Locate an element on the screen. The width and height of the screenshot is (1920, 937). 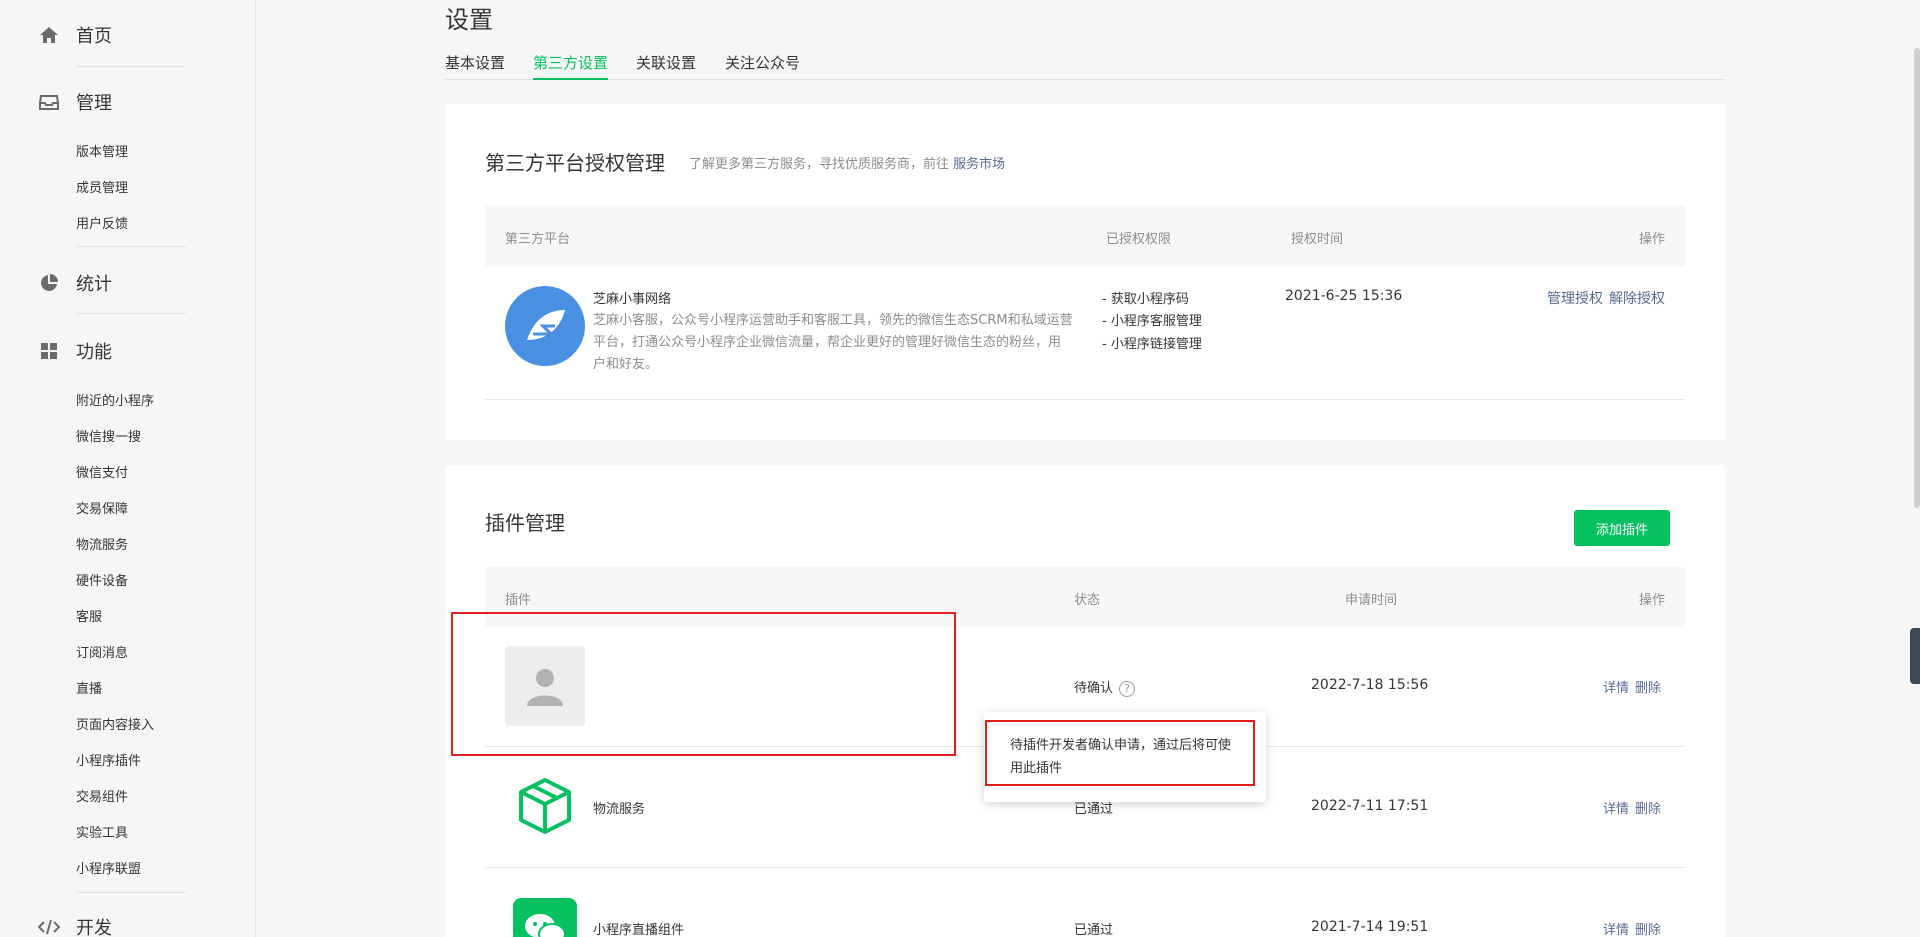
tab-linked: 关联设置 is located at coordinates (666, 66).